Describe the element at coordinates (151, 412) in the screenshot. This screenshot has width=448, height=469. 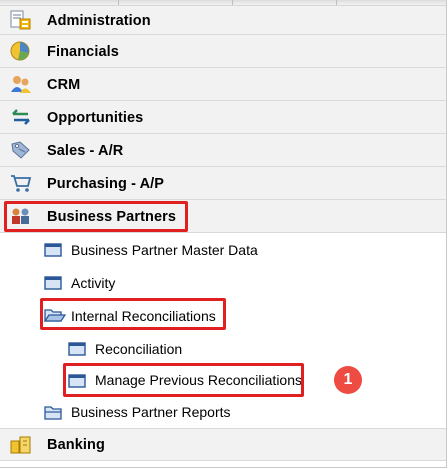
I see `submenu-item-label: Business Partner Reports` at that location.